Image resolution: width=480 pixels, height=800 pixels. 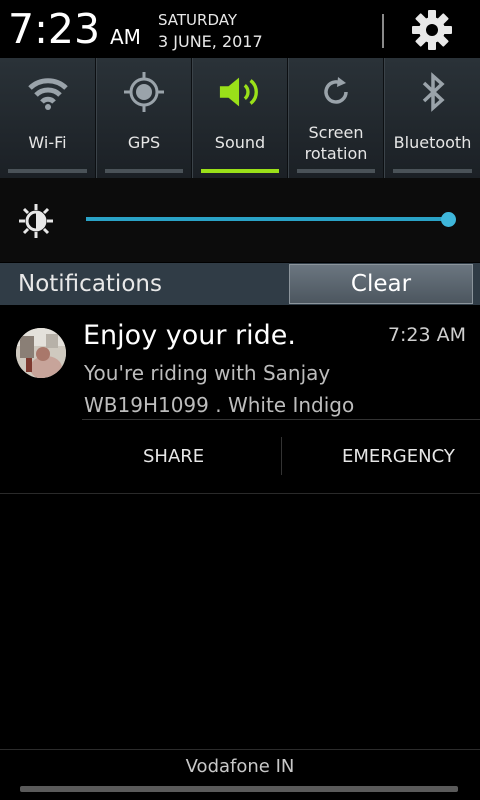 I want to click on date-label: 3 JUNE, 2017, so click(x=210, y=41).